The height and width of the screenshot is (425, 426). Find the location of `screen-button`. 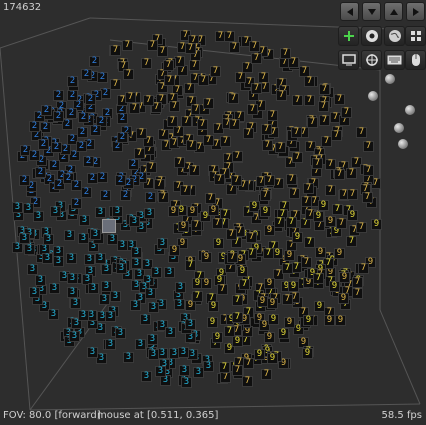

screen-button is located at coordinates (348, 60).